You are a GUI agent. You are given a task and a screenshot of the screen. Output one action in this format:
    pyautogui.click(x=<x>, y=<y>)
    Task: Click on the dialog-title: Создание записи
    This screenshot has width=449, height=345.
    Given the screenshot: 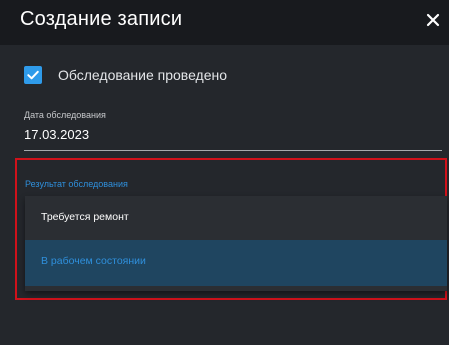 What is the action you would take?
    pyautogui.click(x=101, y=19)
    